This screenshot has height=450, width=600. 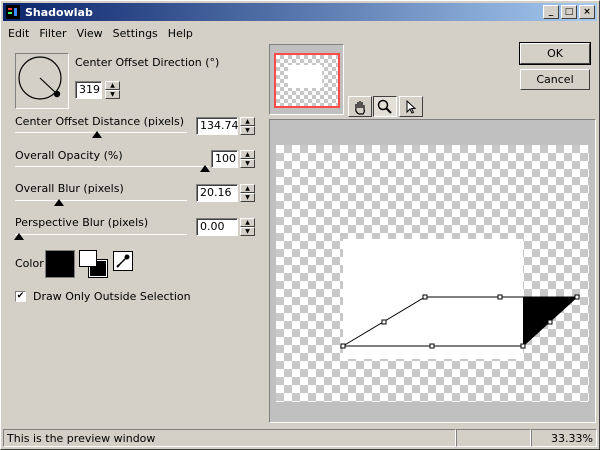 I want to click on opacity-label: Overall Opacity (%), so click(x=69, y=155).